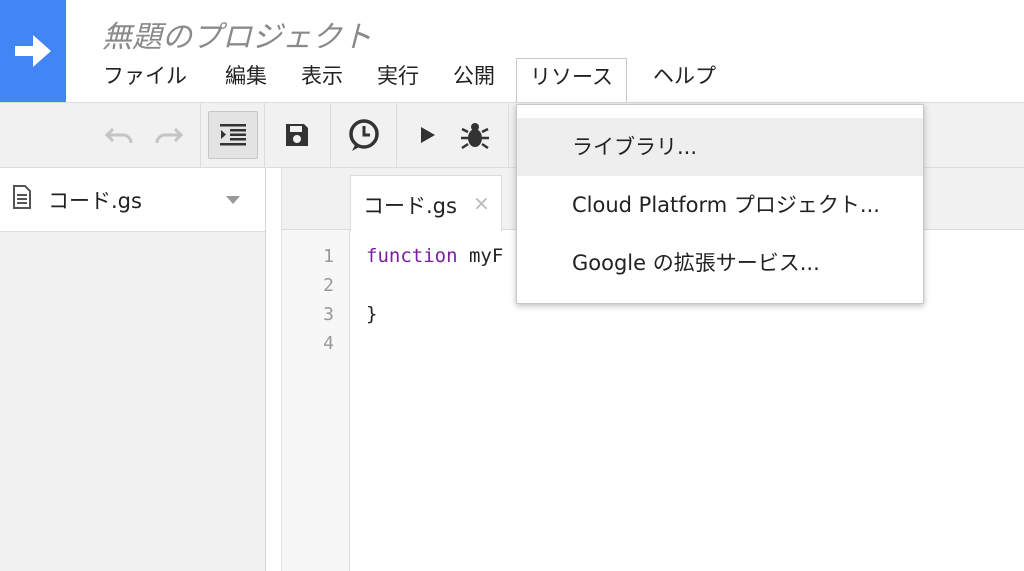 This screenshot has width=1024, height=571. Describe the element at coordinates (246, 80) in the screenshot. I see `menu-edit: 編集` at that location.